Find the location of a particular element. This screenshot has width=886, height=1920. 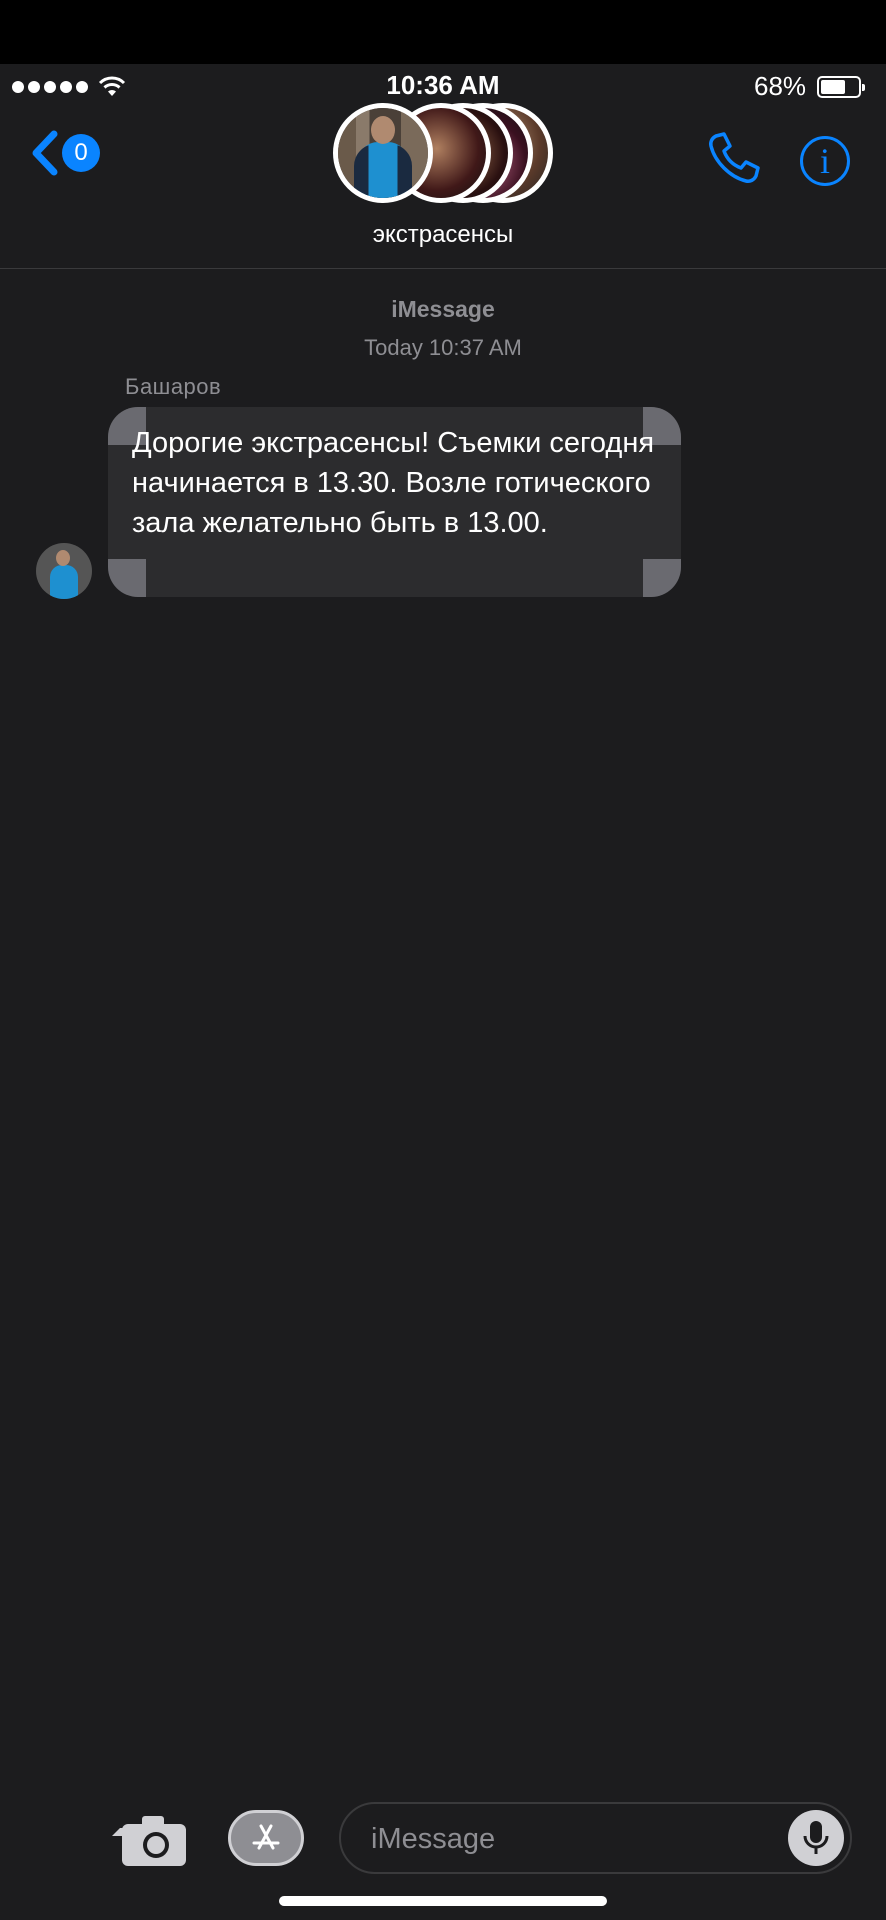

back-chevron-icon is located at coordinates (45, 153).